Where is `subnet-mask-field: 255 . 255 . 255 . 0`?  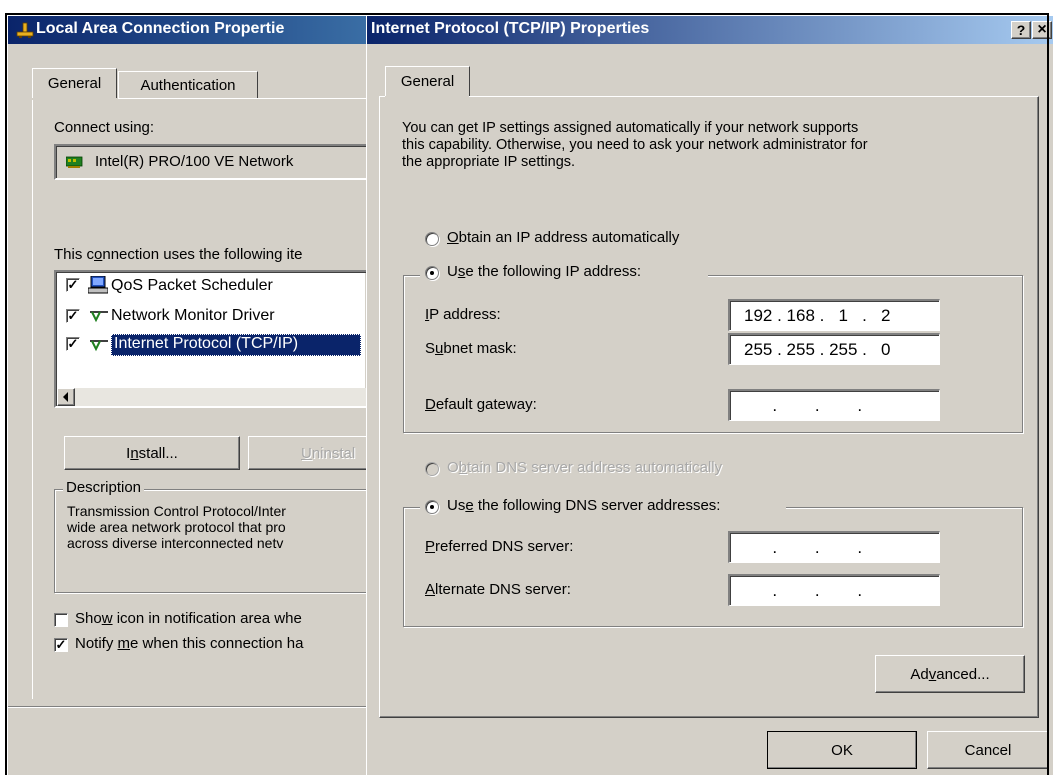 subnet-mask-field: 255 . 255 . 255 . 0 is located at coordinates (834, 349).